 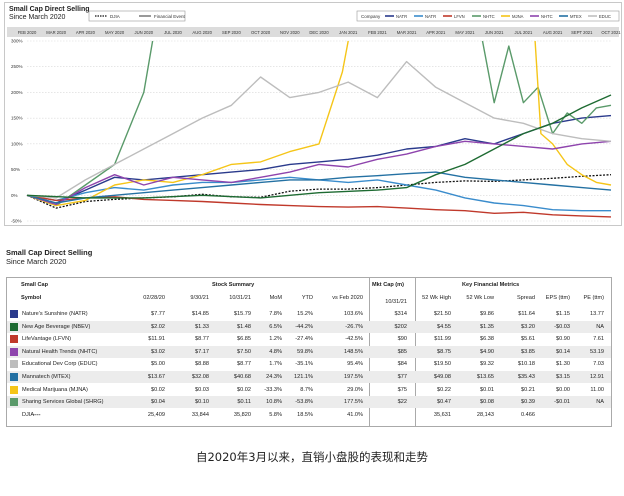 I want to click on row-symbol-name: LifeVantage (LFVN), so click(x=47, y=339).